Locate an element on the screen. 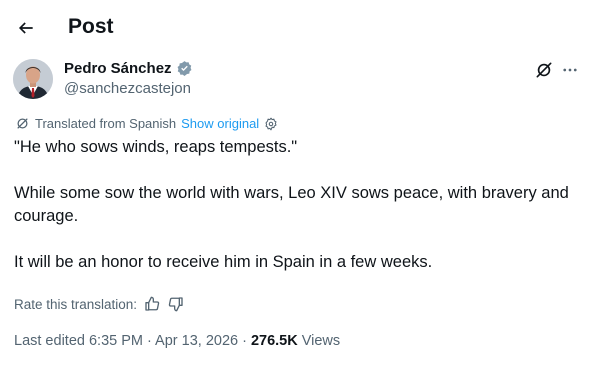 The width and height of the screenshot is (590, 370). translate-icon is located at coordinates (22, 123).